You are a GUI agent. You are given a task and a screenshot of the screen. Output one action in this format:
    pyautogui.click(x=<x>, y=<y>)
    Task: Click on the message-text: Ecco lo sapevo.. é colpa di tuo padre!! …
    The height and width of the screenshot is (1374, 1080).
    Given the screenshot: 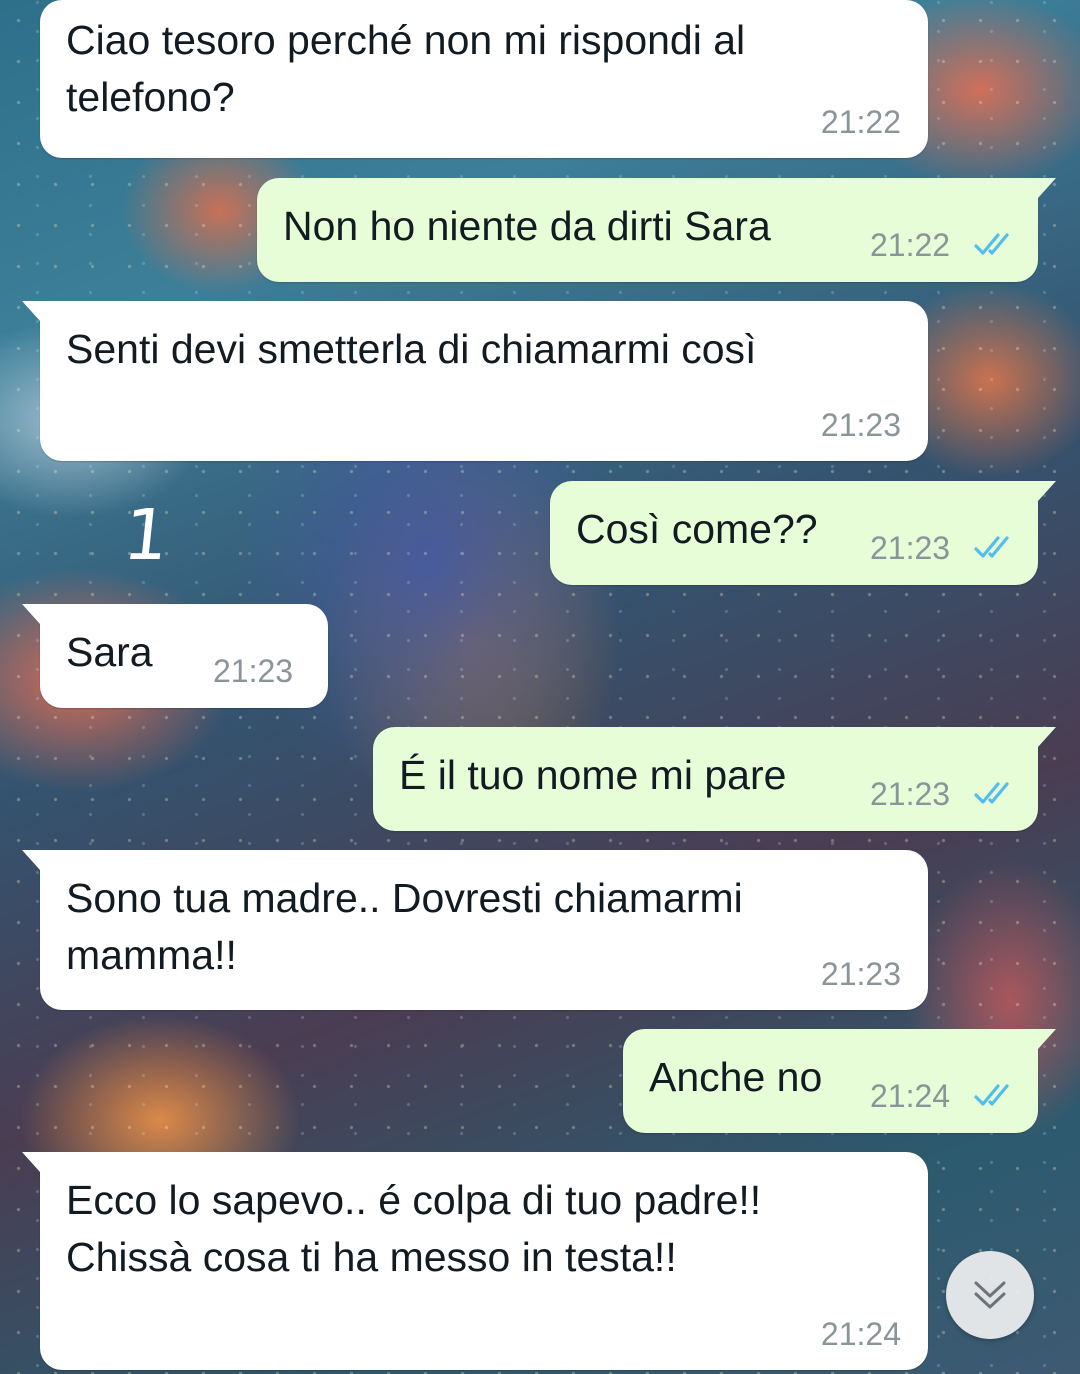 What is the action you would take?
    pyautogui.click(x=414, y=1228)
    